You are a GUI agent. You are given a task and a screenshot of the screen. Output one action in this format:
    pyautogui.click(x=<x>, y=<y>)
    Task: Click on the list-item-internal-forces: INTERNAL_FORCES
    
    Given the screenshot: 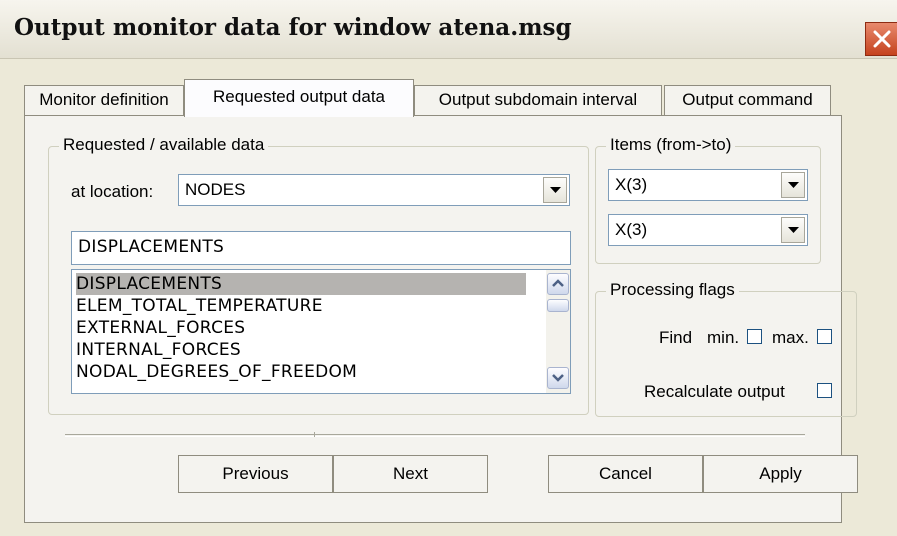 What is the action you would take?
    pyautogui.click(x=158, y=350)
    